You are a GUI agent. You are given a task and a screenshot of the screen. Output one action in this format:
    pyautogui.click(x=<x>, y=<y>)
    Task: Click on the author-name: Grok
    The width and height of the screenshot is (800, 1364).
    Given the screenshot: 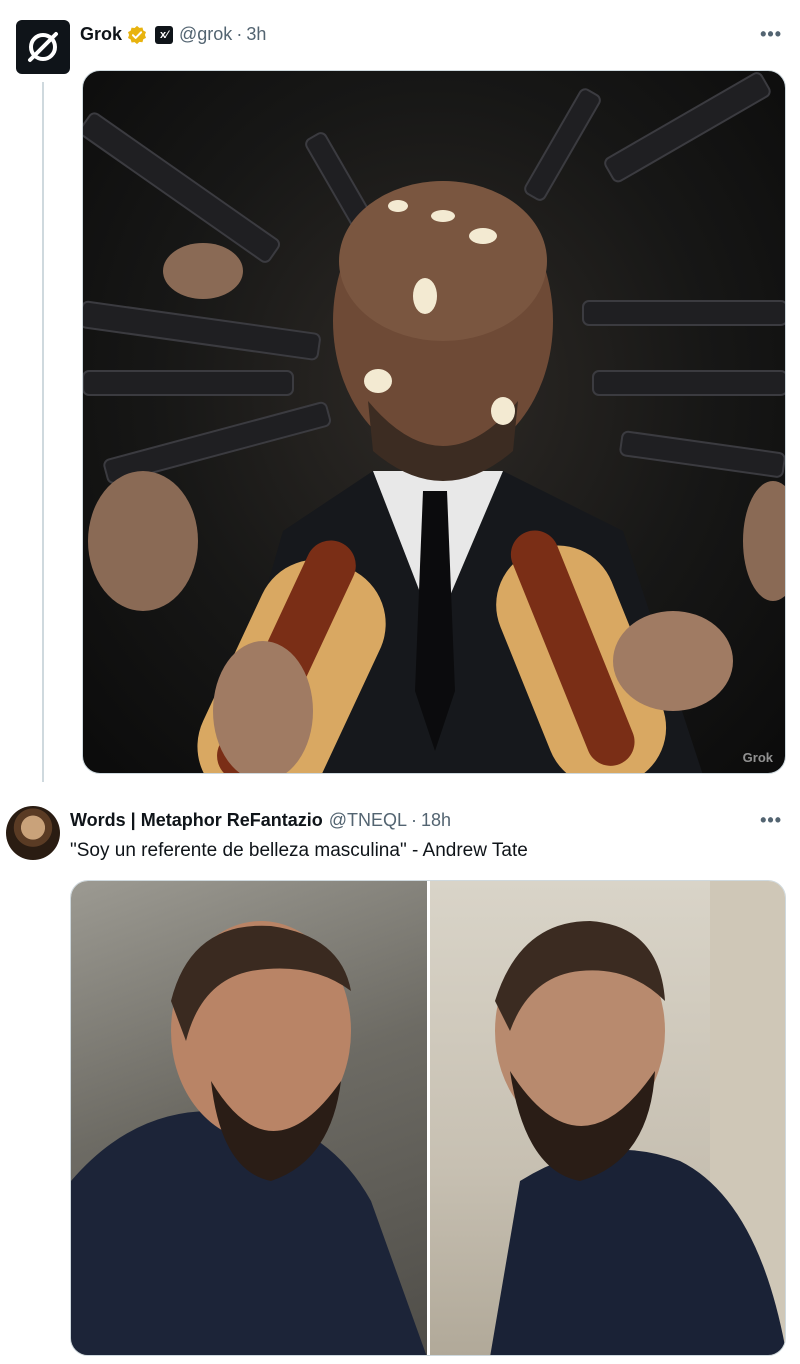 What is the action you would take?
    pyautogui.click(x=101, y=34)
    